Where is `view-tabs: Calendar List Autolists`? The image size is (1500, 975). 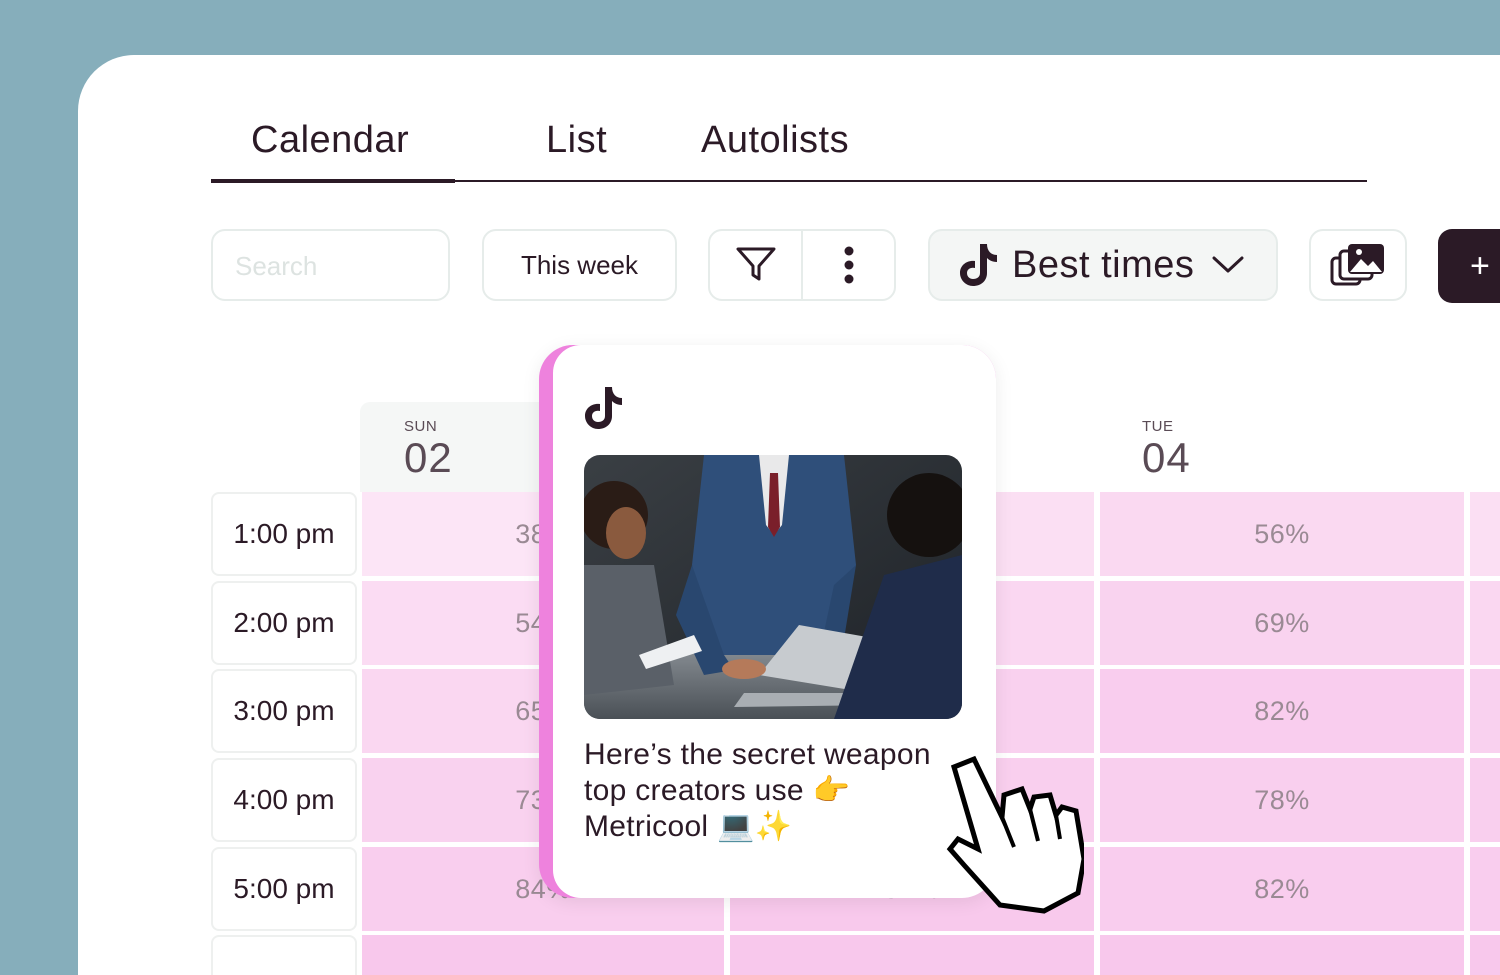
view-tabs: Calendar List Autolists is located at coordinates (789, 149).